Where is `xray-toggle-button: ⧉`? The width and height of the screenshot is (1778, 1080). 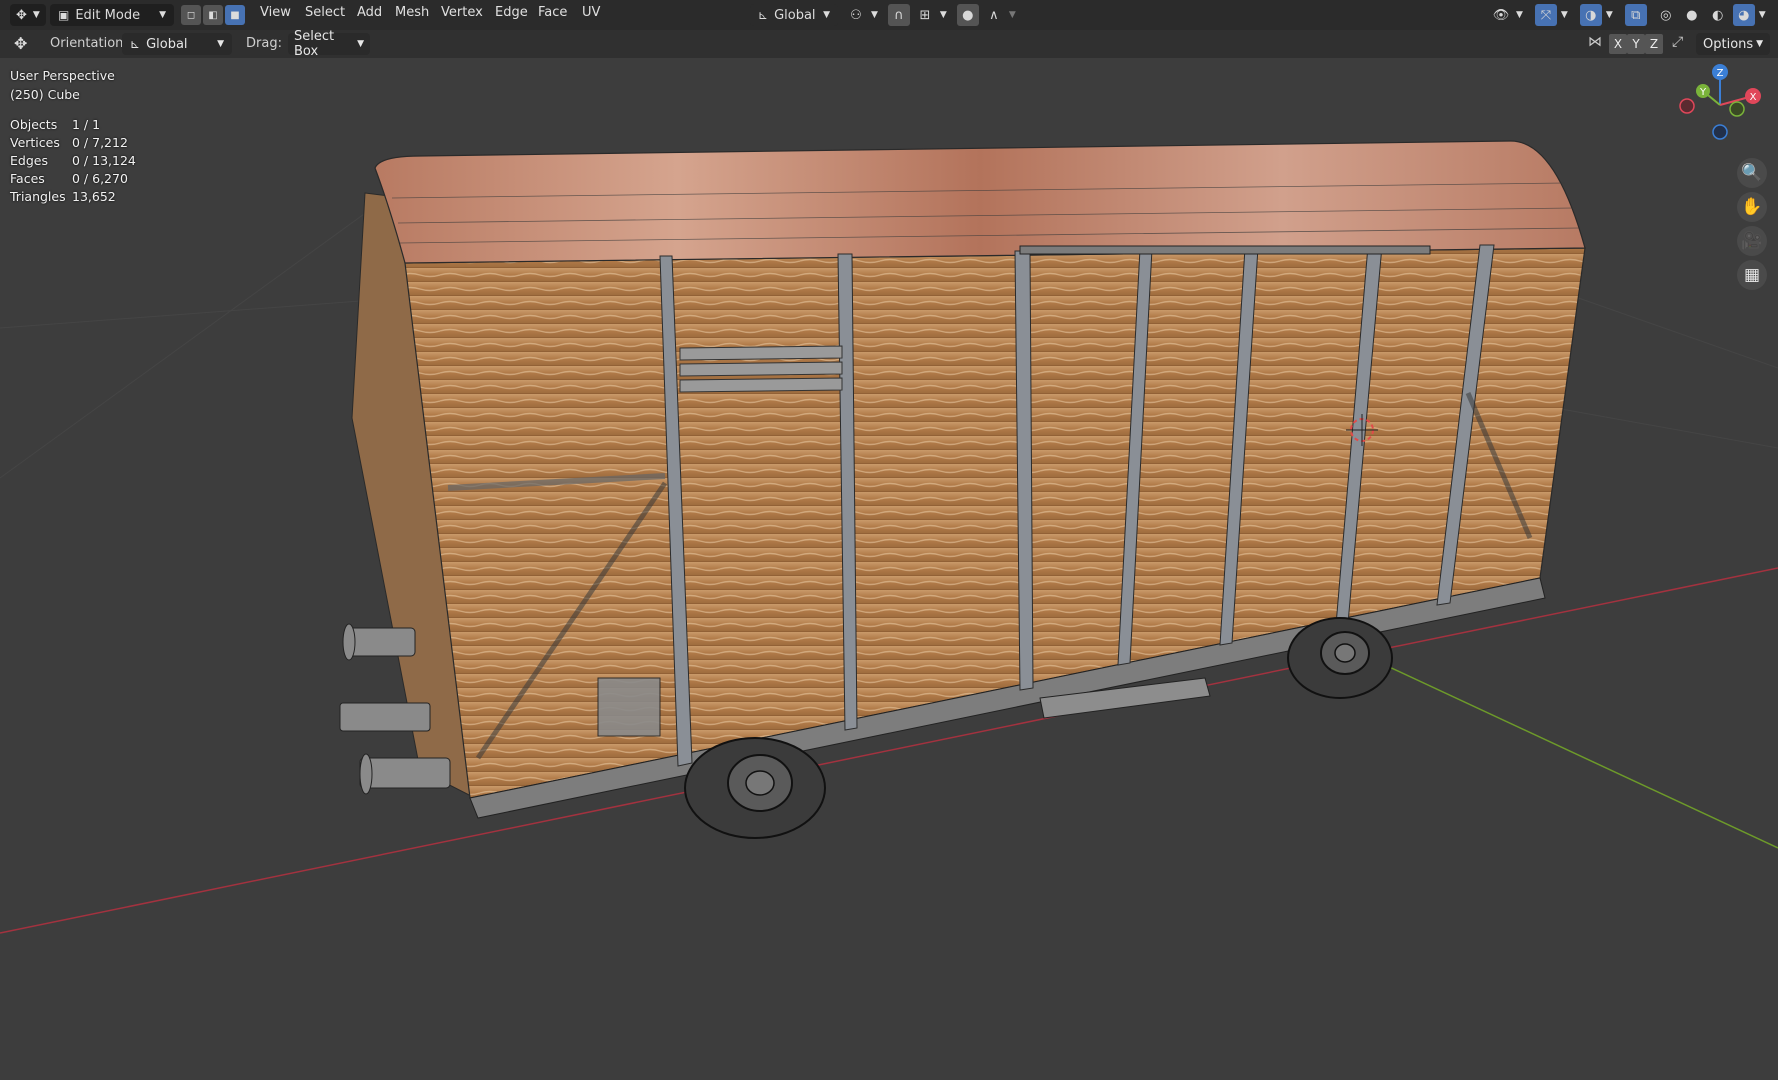
xray-toggle-button: ⧉ is located at coordinates (1635, 15).